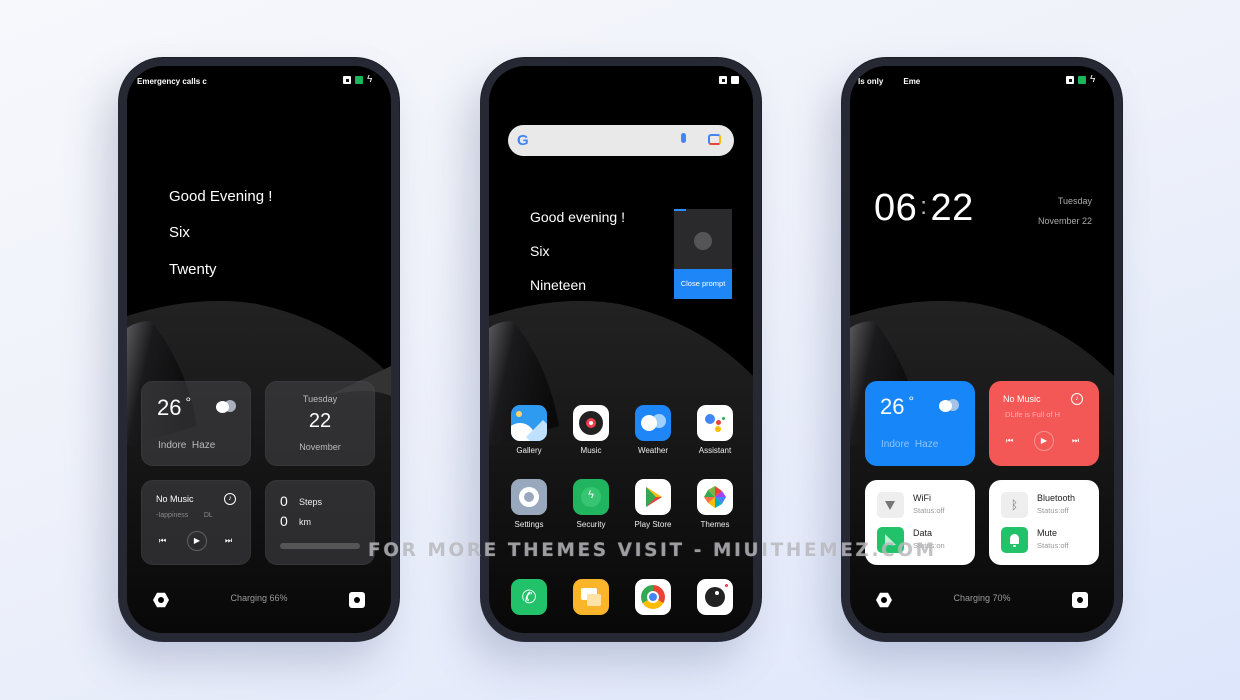  What do you see at coordinates (897, 406) in the screenshot?
I see `temperature: 26 °` at bounding box center [897, 406].